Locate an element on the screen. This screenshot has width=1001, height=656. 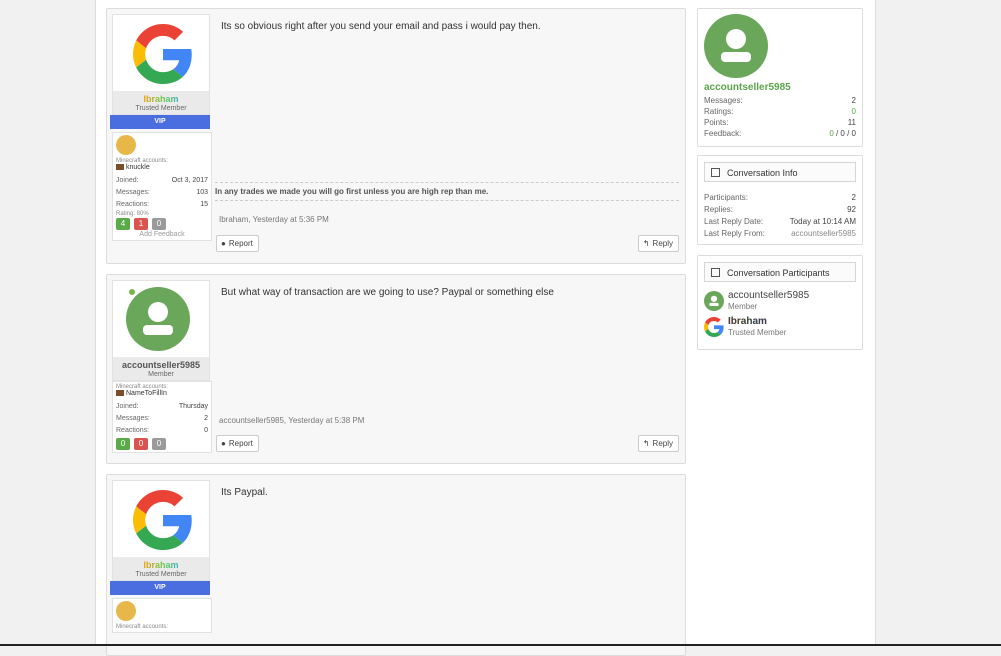
joined-stat: Joined: Thursday is located at coordinates (162, 406).